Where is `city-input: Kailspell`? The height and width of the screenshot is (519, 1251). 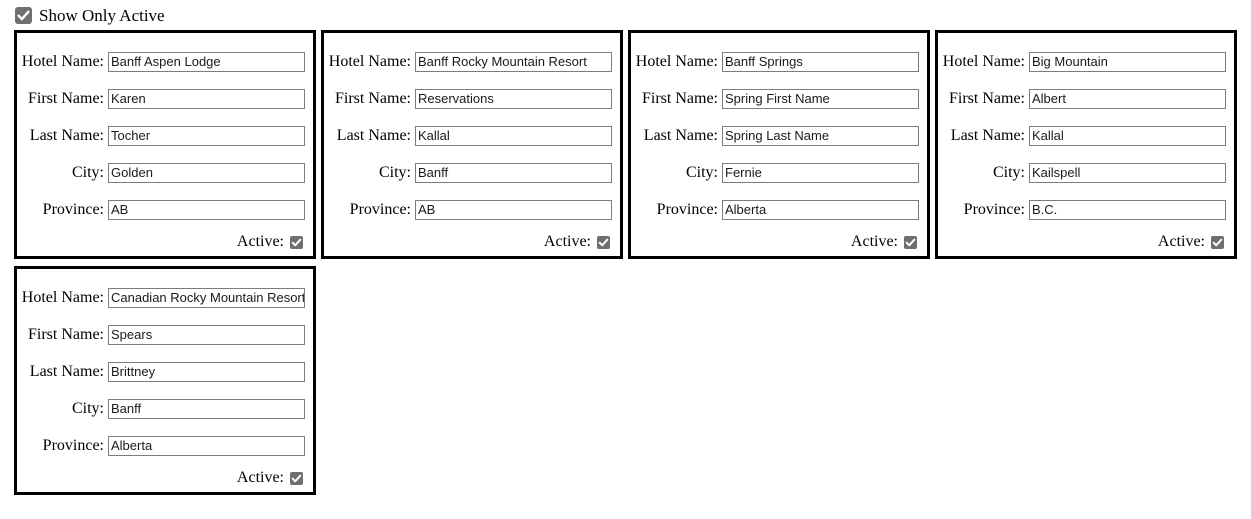
city-input: Kailspell is located at coordinates (1127, 172).